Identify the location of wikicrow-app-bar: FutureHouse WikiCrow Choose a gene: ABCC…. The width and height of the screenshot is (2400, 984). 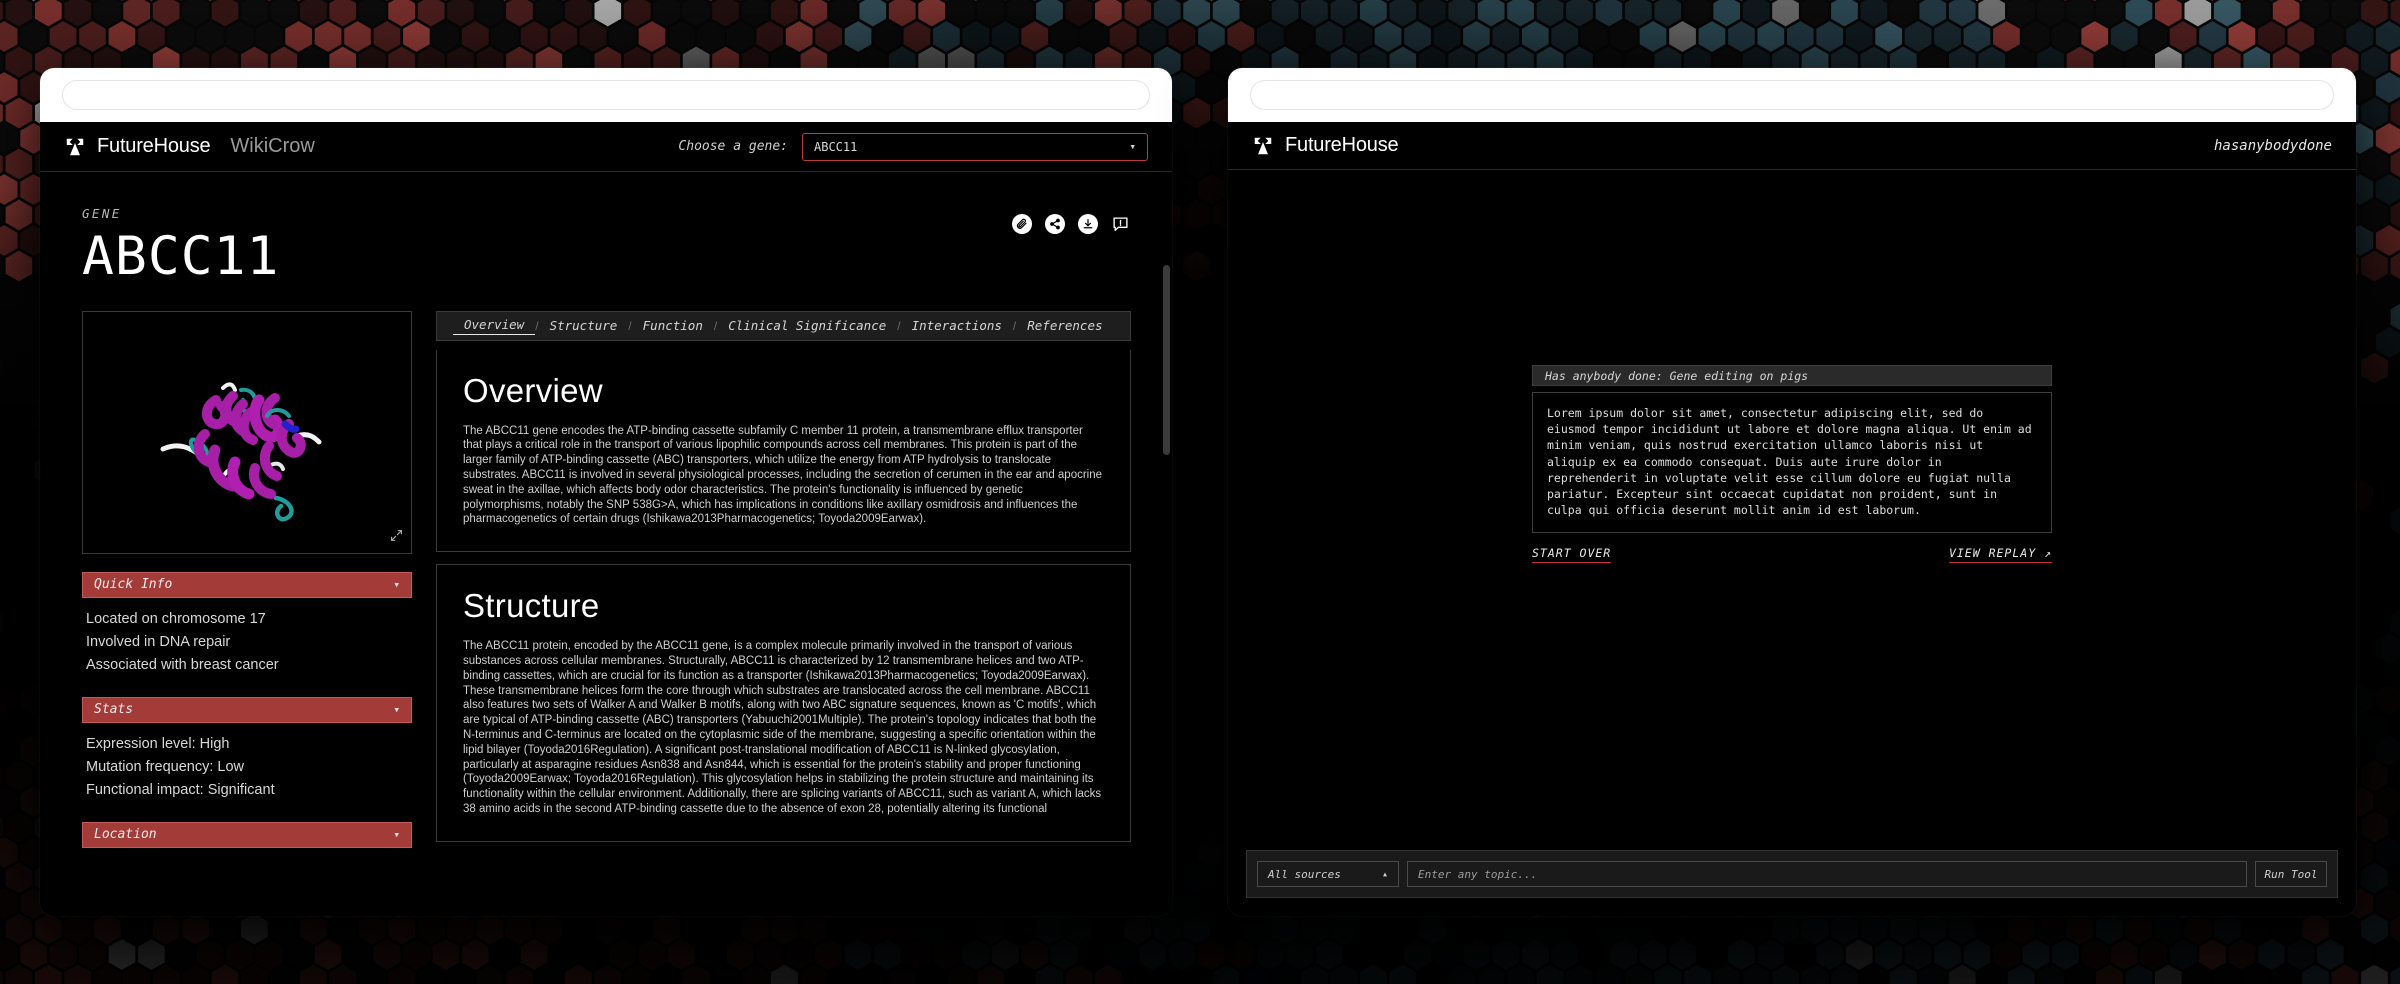
(606, 147).